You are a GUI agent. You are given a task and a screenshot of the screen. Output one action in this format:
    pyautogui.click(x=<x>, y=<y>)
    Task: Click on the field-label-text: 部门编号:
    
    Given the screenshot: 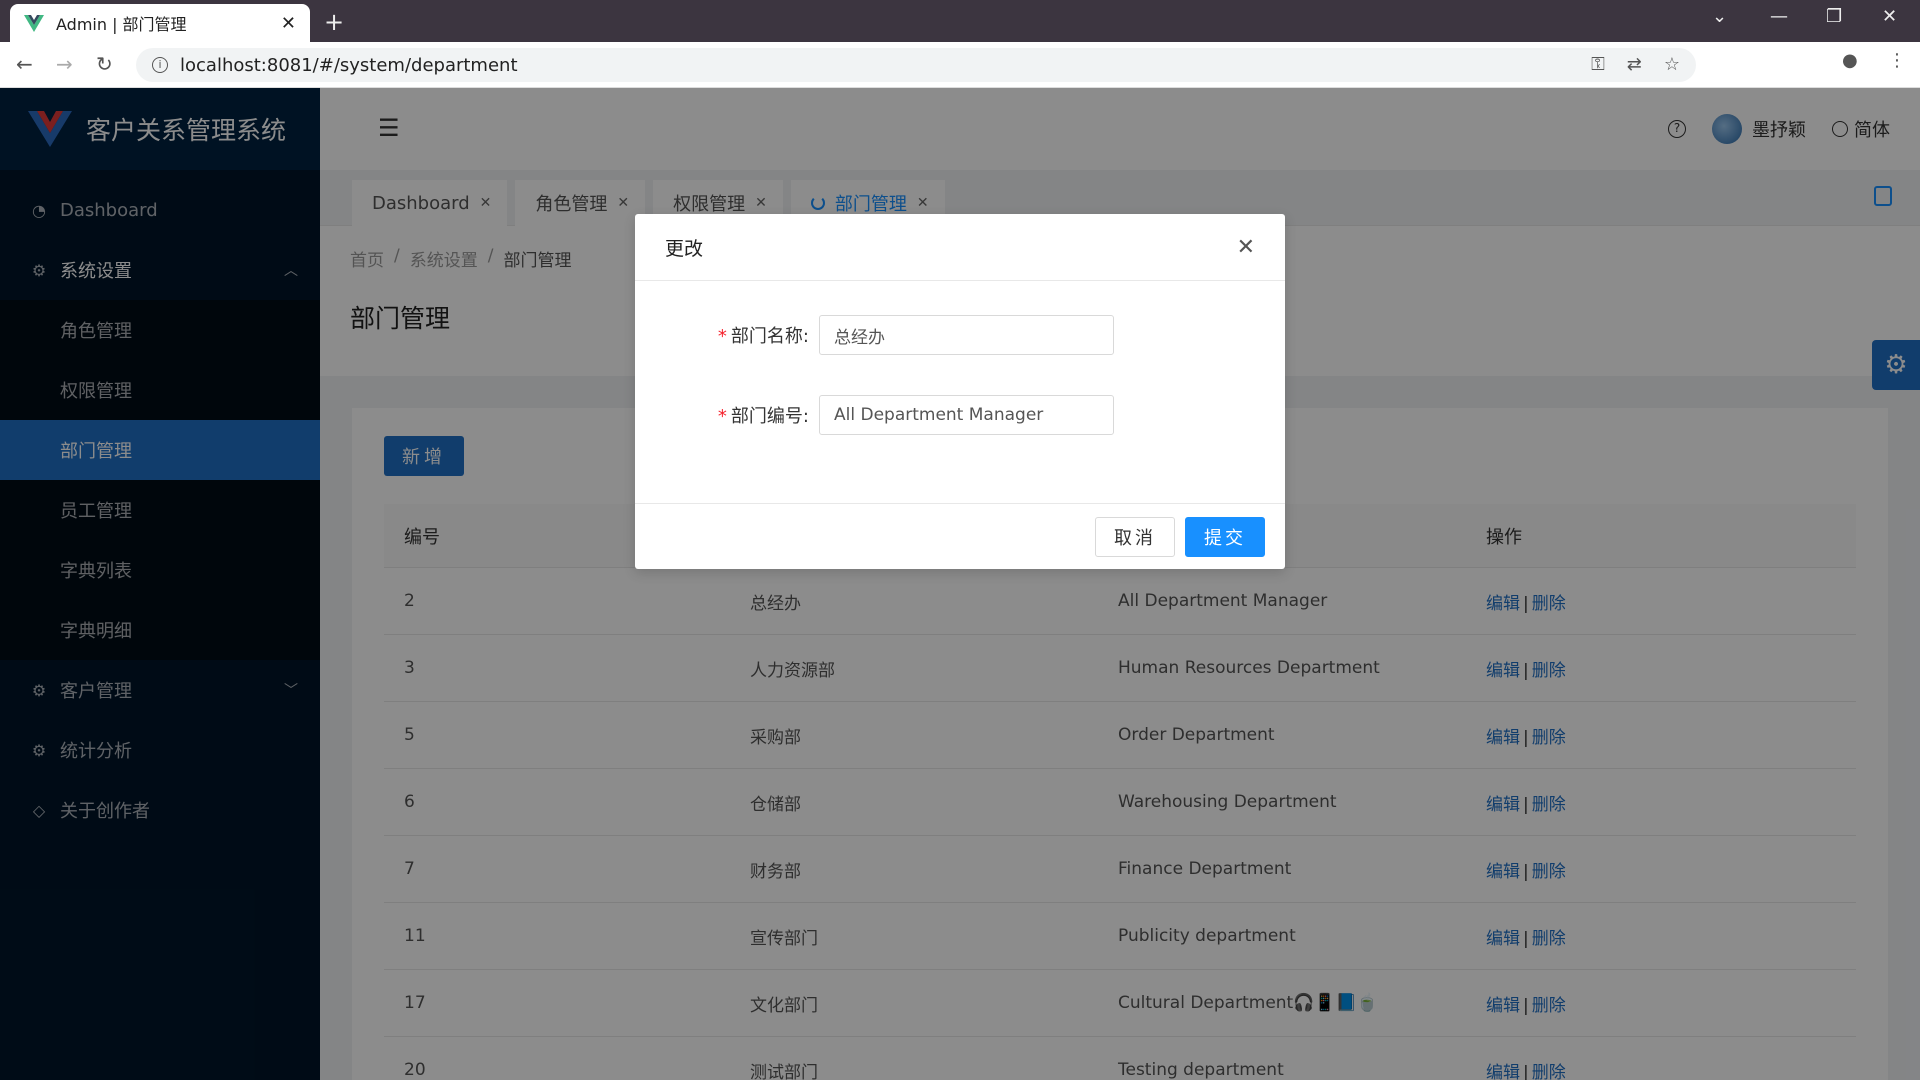 What is the action you would take?
    pyautogui.click(x=769, y=416)
    